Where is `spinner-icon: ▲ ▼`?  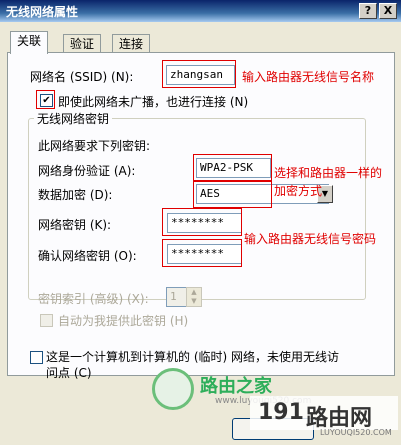
spinner-icon: ▲ ▼ is located at coordinates (194, 297).